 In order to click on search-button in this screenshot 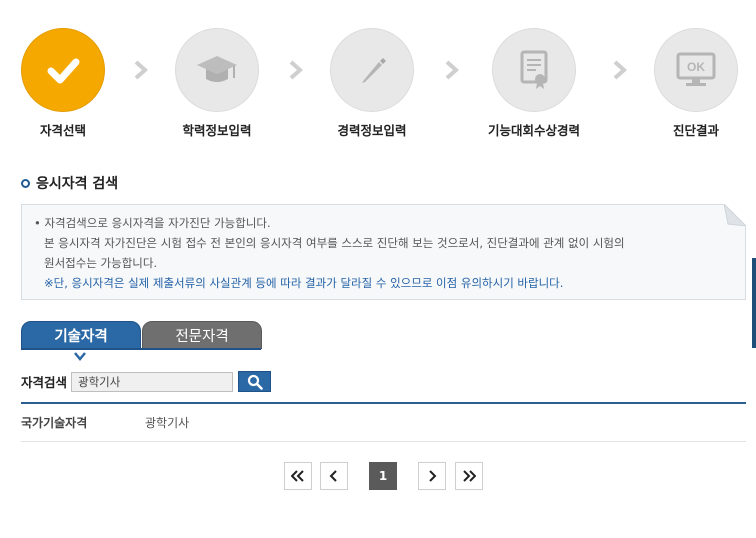, I will do `click(255, 381)`.